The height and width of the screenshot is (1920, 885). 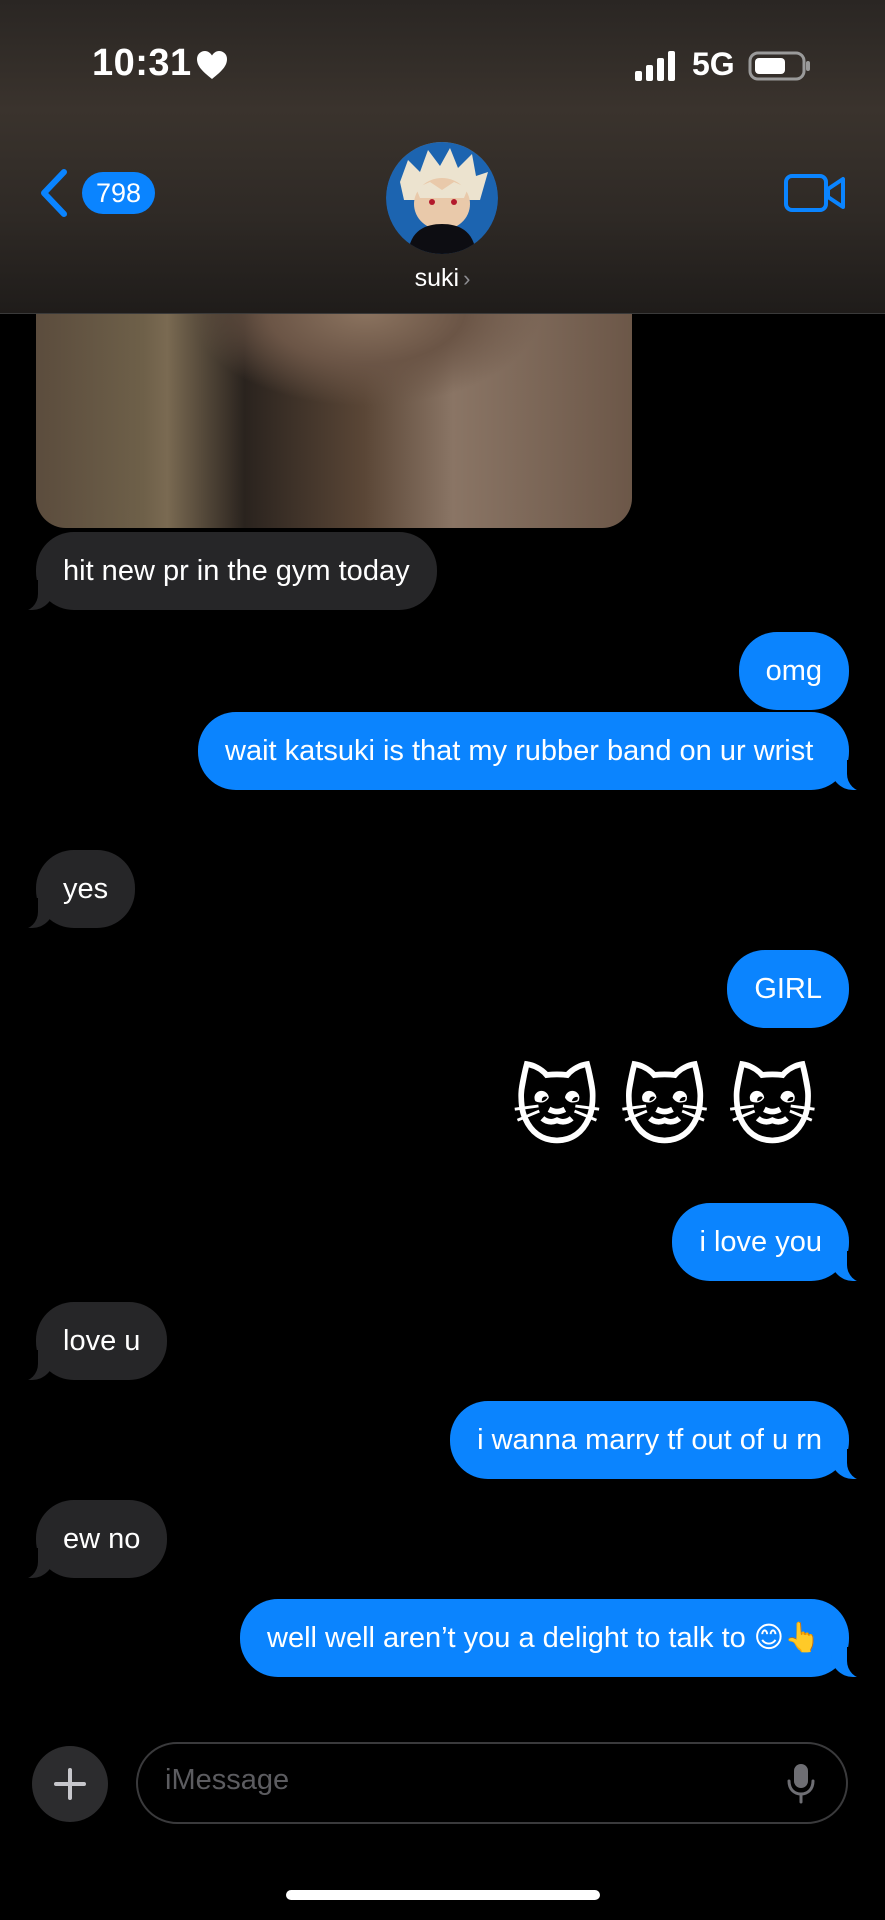 I want to click on message-bubble-incoming: hit new pr in the gym today, so click(x=225, y=572).